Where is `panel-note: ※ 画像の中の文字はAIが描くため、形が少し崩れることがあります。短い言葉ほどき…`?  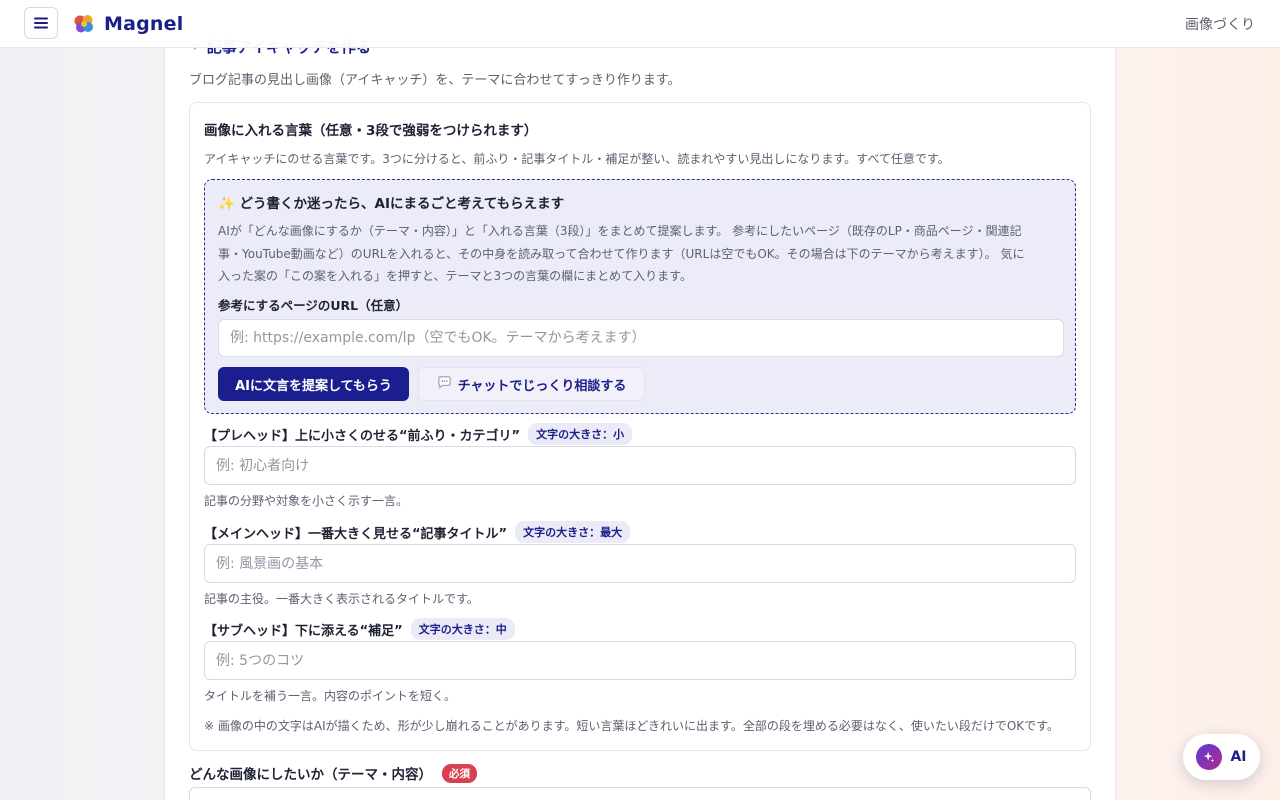 panel-note: ※ 画像の中の文字はAIが描くため、形が少し崩れることがあります。短い言葉ほどき… is located at coordinates (631, 726).